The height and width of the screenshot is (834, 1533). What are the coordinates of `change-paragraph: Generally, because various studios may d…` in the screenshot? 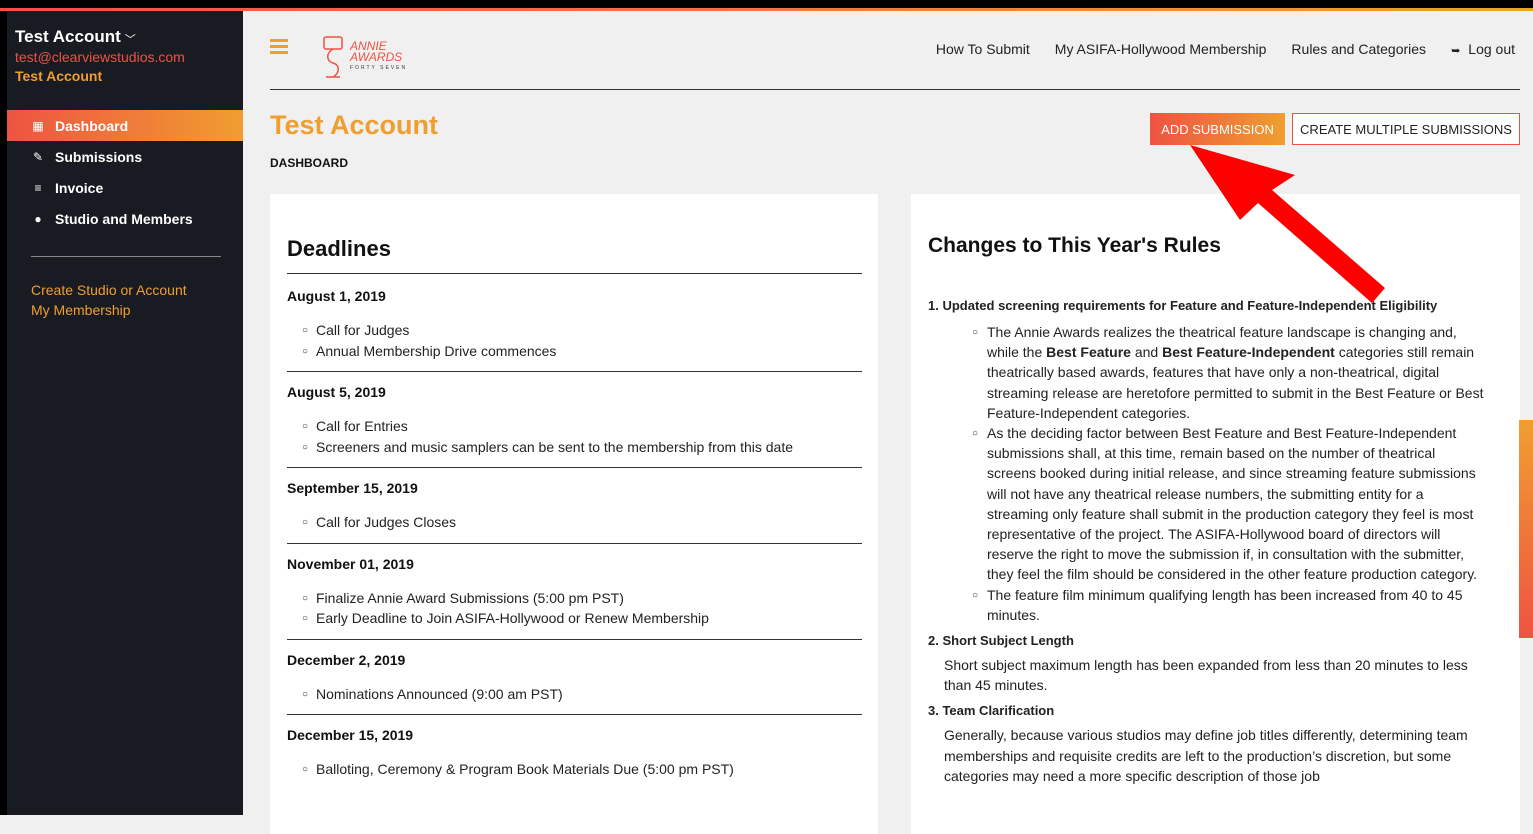 It's located at (1206, 755).